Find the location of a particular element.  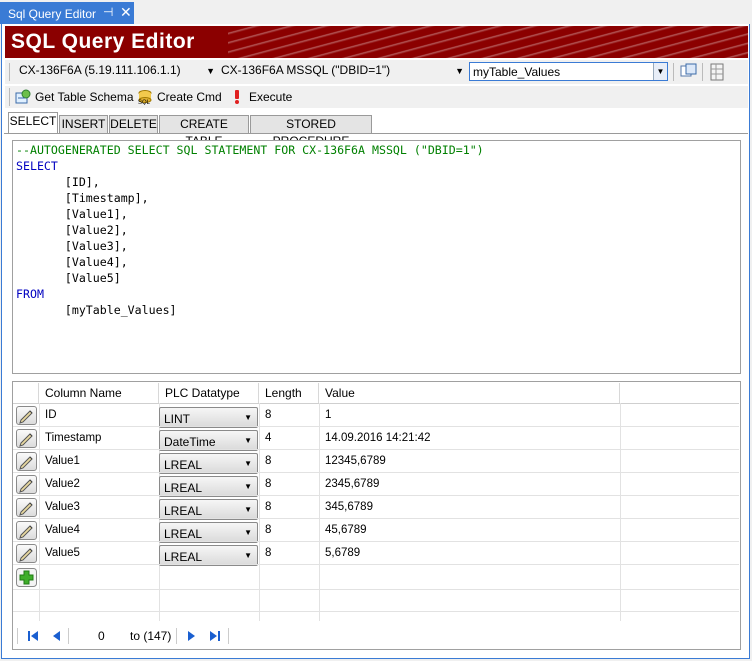

server-combo: CX-136F6A (5.19.111.106.1.1) ▼ is located at coordinates (117, 72).